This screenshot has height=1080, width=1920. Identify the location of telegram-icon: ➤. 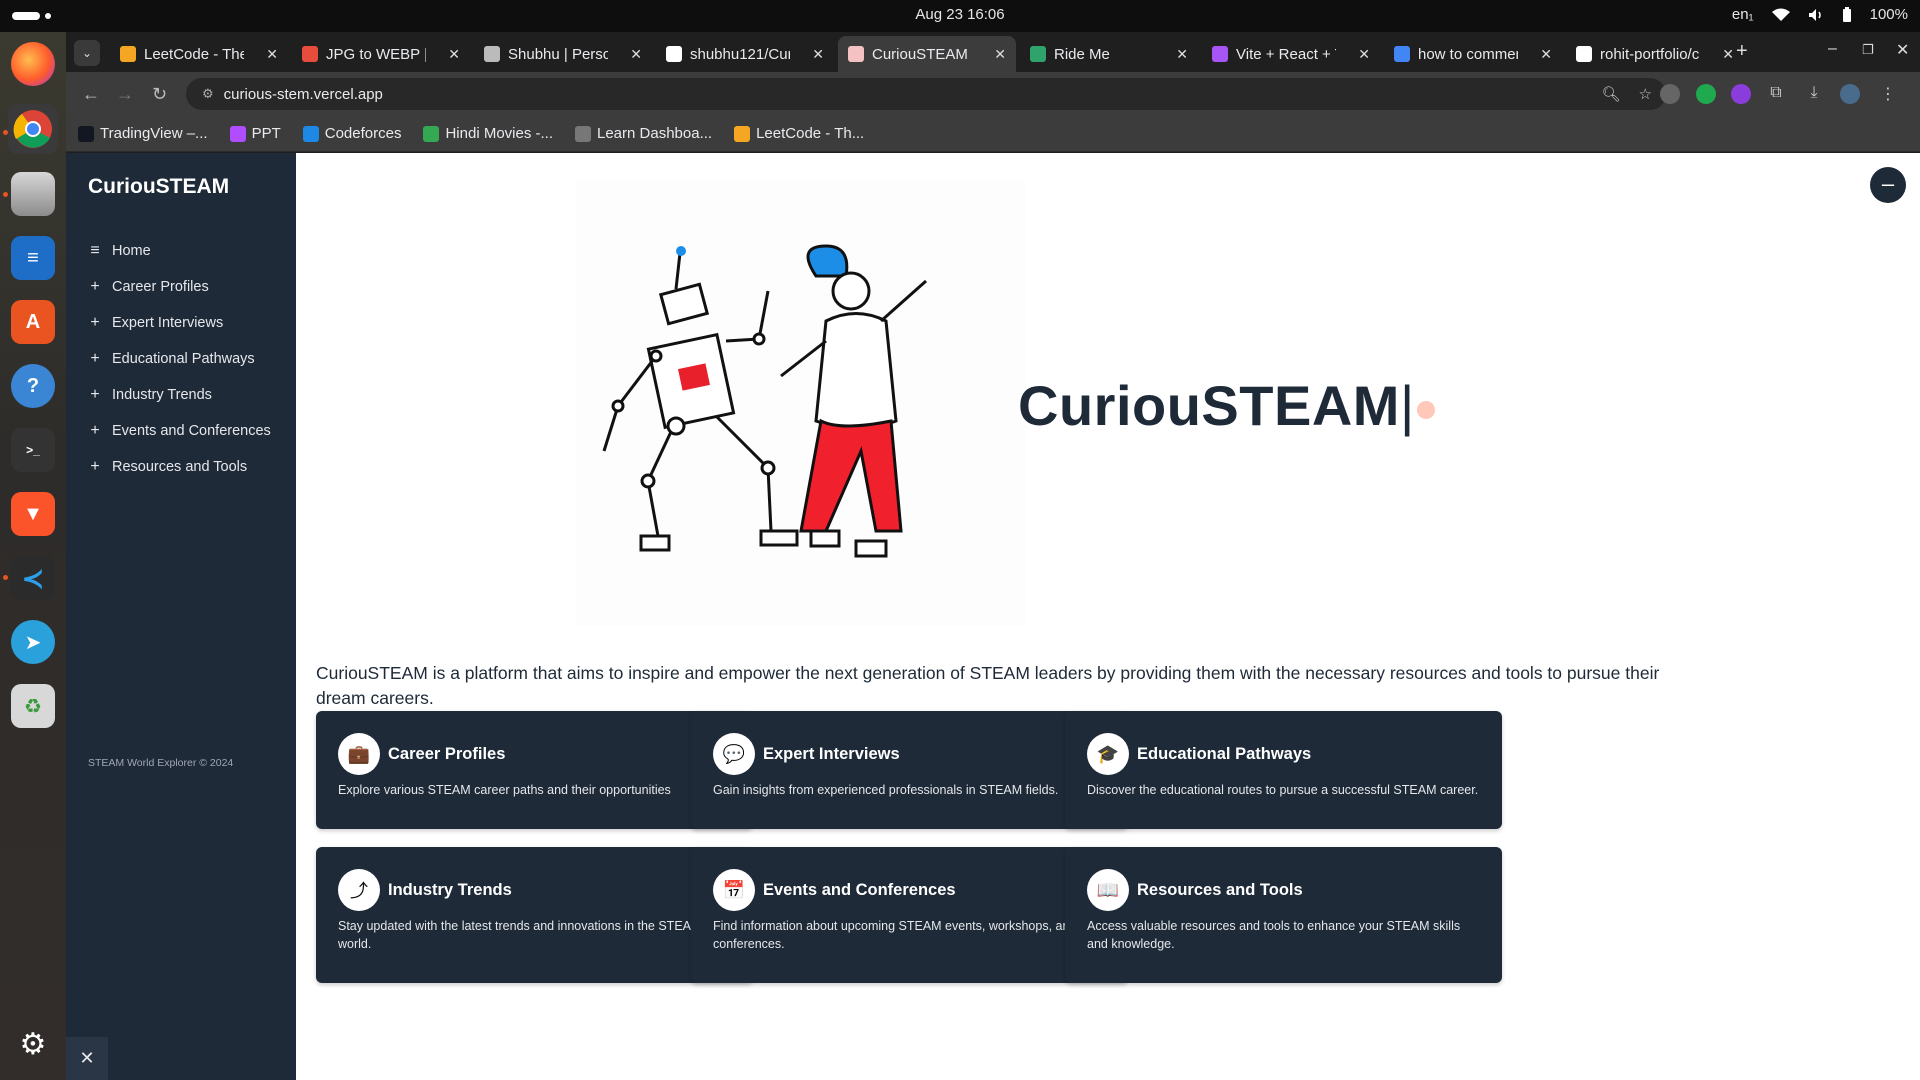
(33, 642).